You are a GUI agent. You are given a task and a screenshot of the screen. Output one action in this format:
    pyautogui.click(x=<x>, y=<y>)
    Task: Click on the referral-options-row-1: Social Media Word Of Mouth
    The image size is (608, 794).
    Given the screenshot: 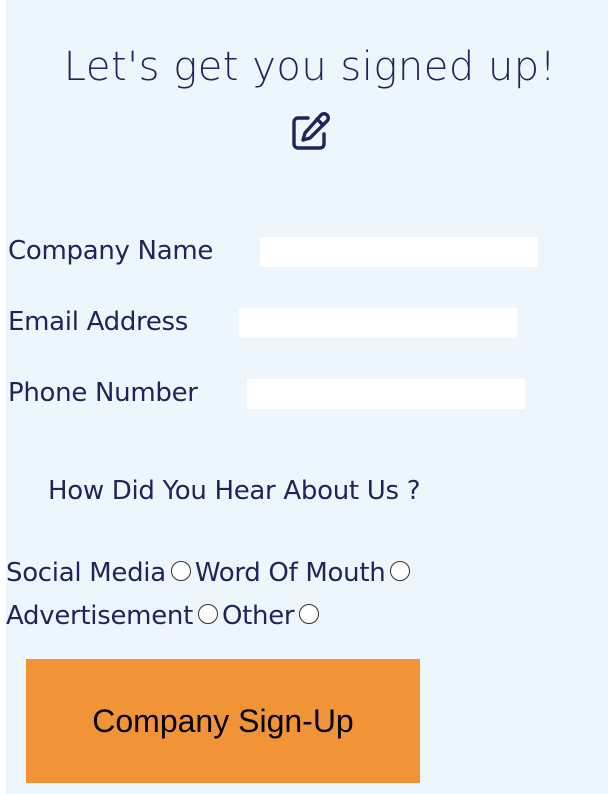 What is the action you would take?
    pyautogui.click(x=210, y=572)
    